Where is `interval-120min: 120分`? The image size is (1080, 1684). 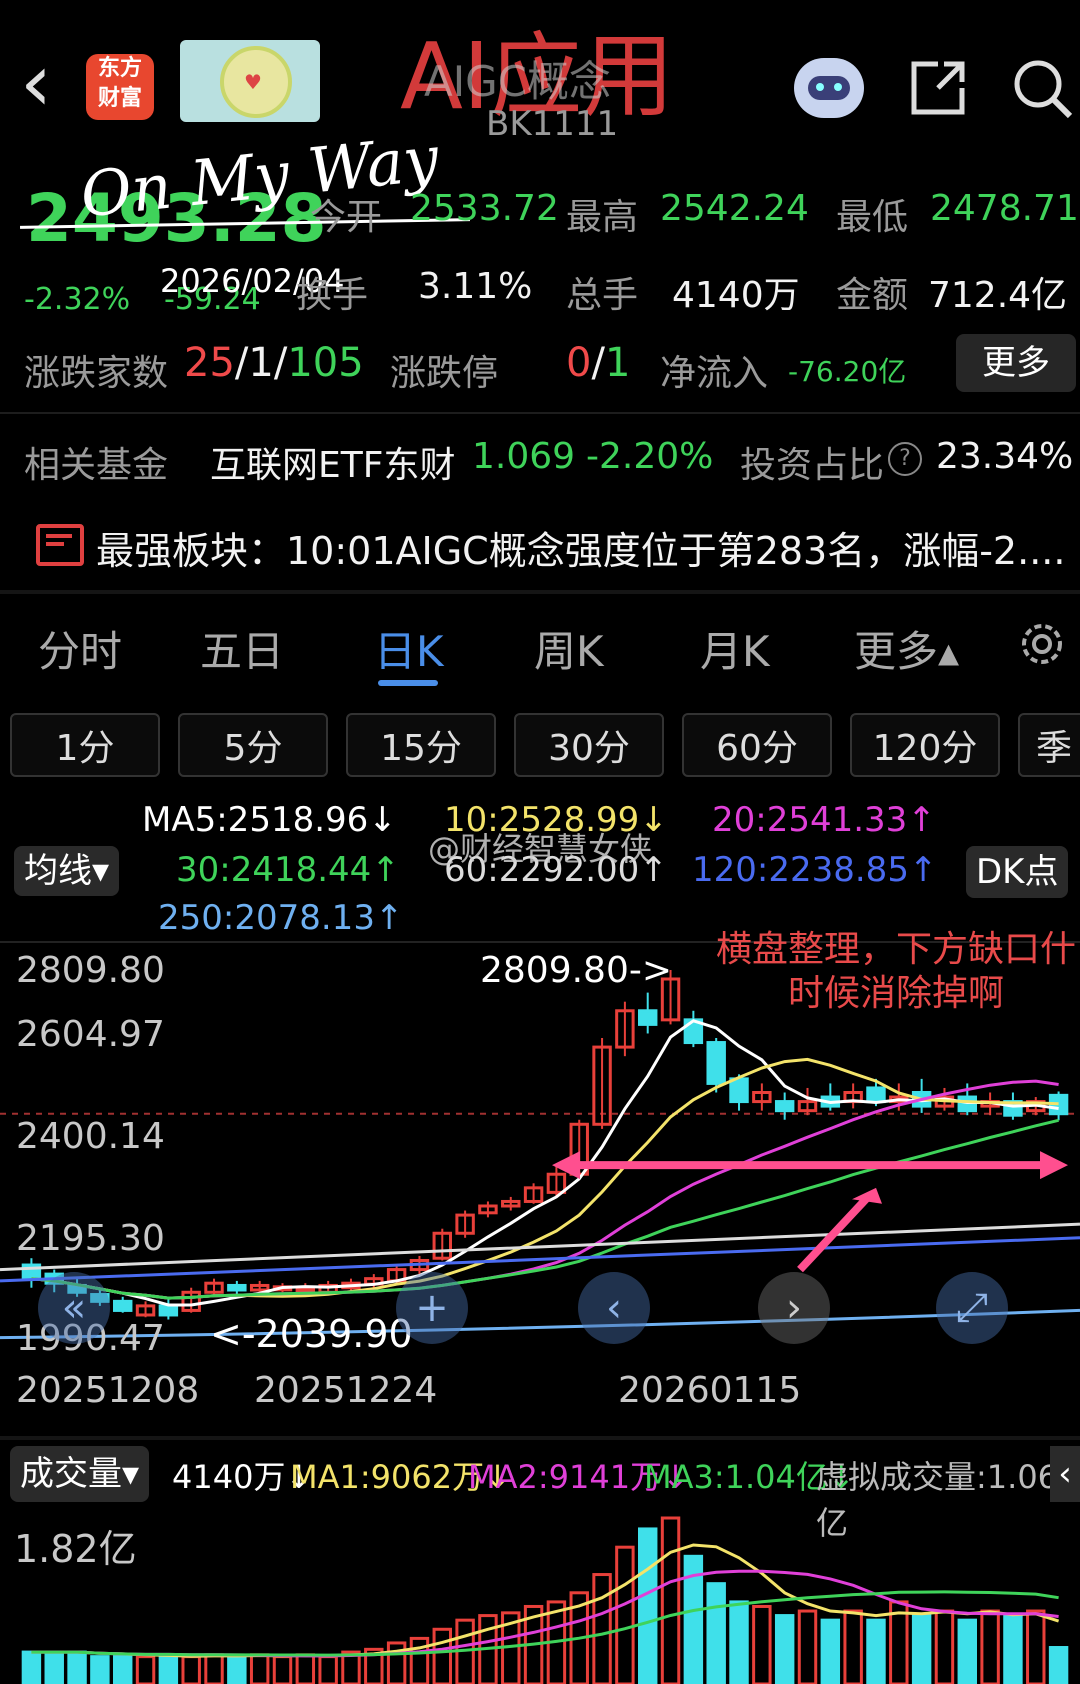
interval-120min: 120分 is located at coordinates (925, 745).